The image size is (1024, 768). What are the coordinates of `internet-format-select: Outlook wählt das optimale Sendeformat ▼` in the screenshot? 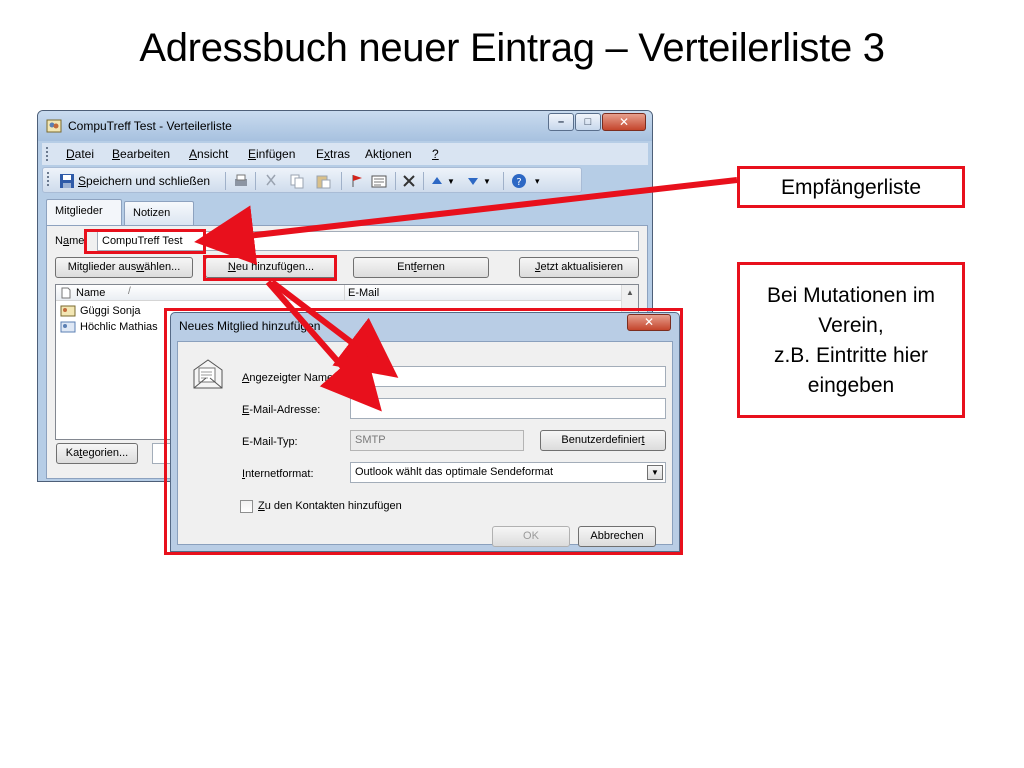 It's located at (508, 472).